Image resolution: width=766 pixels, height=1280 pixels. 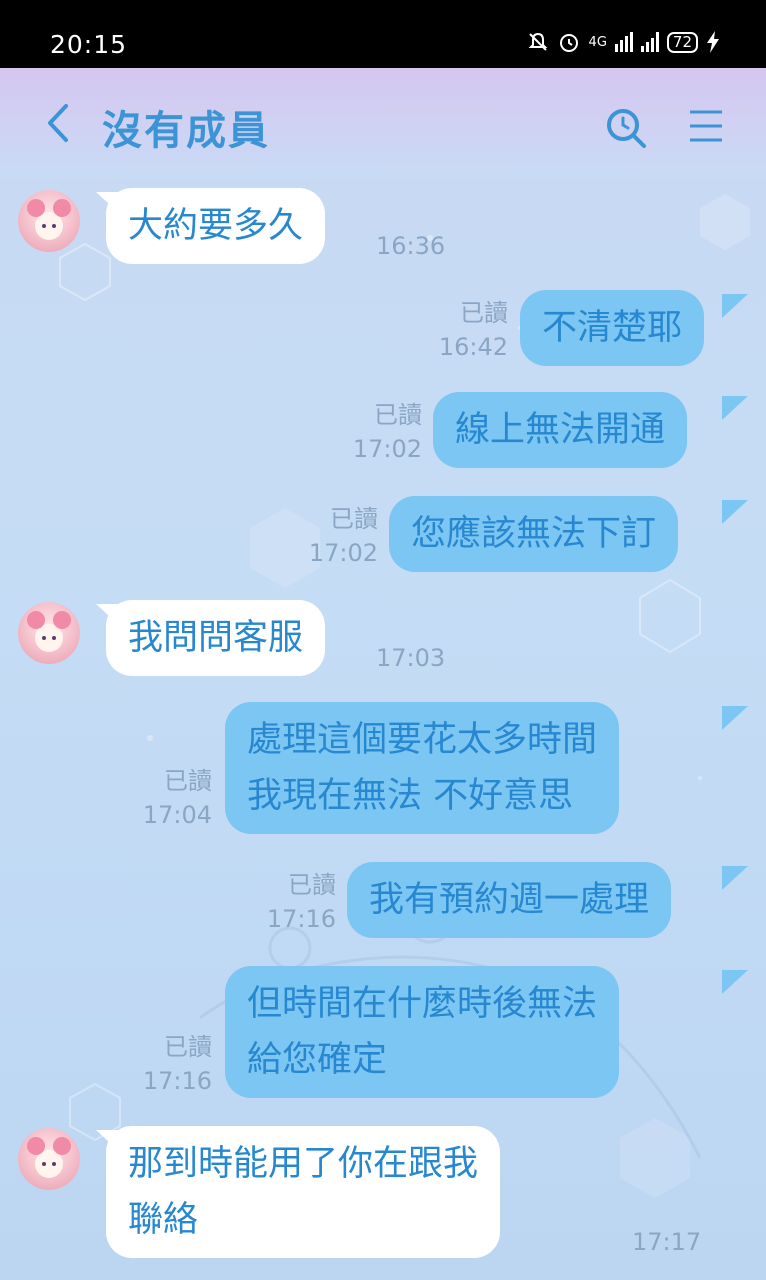 I want to click on chat-title: 沒有成員, so click(x=186, y=131).